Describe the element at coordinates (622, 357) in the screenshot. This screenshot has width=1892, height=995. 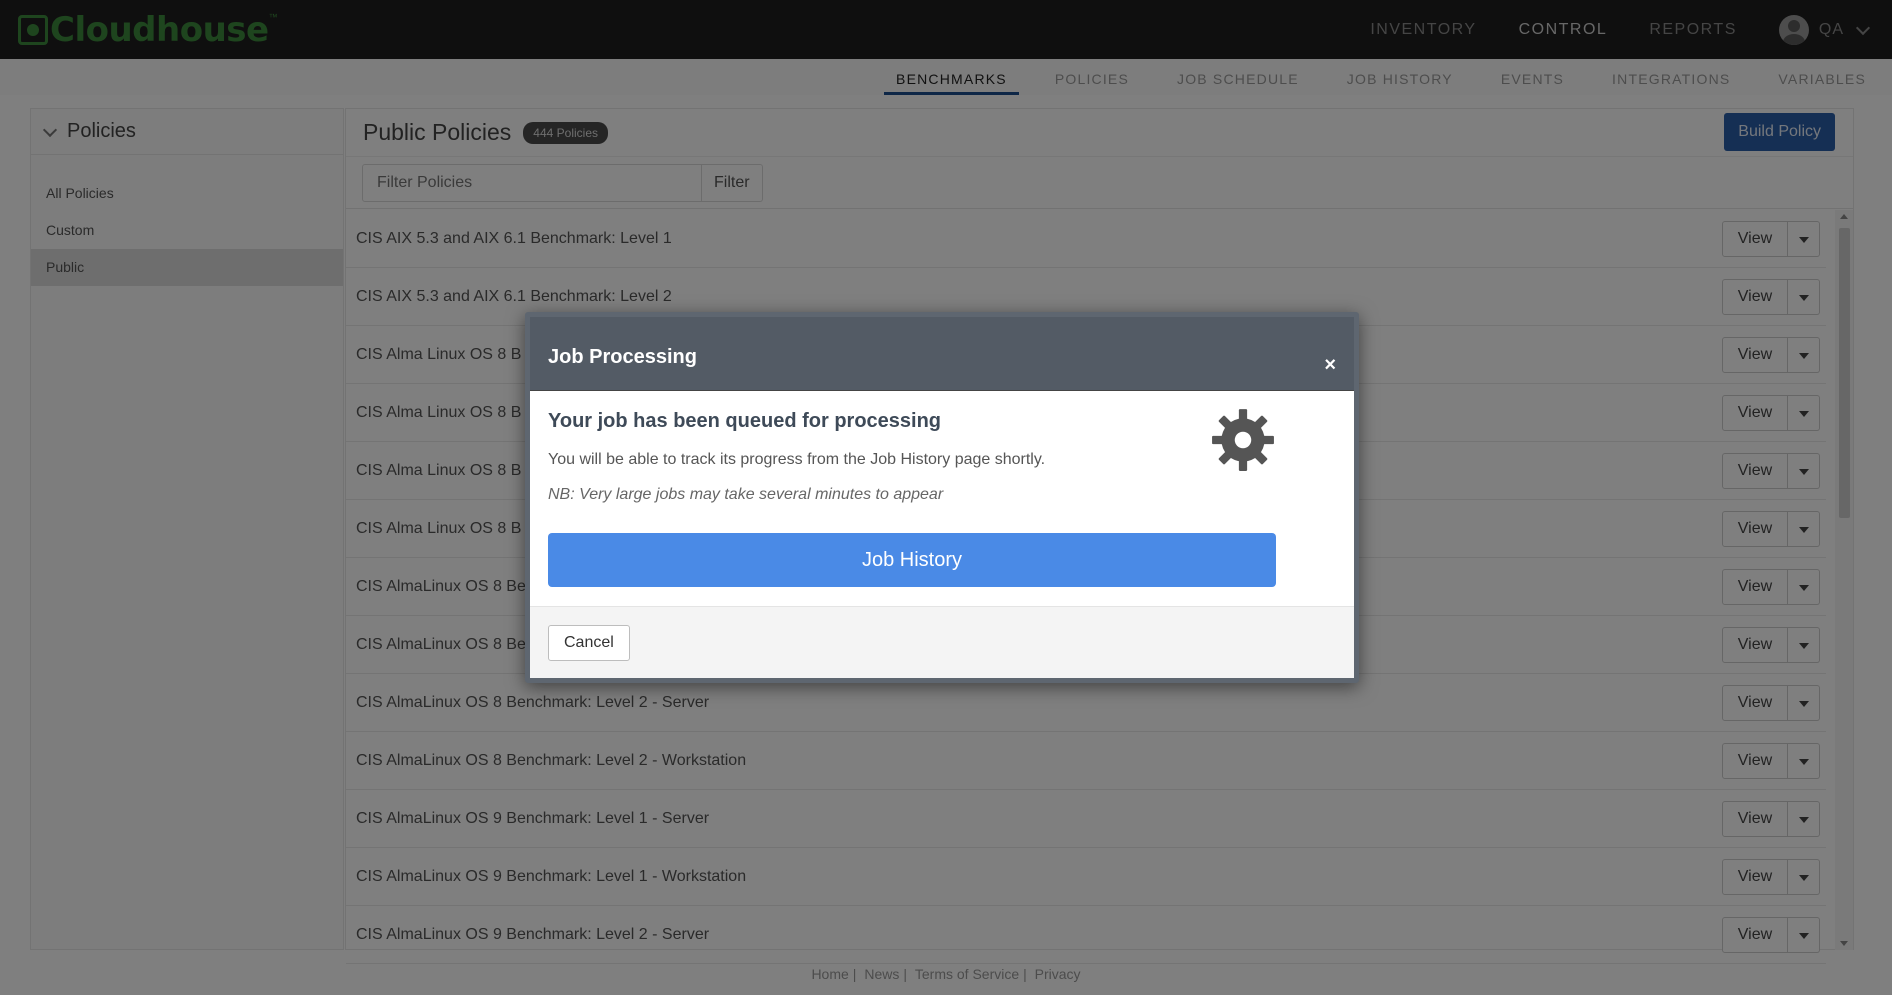
I see `modal-title: Job Processing` at that location.